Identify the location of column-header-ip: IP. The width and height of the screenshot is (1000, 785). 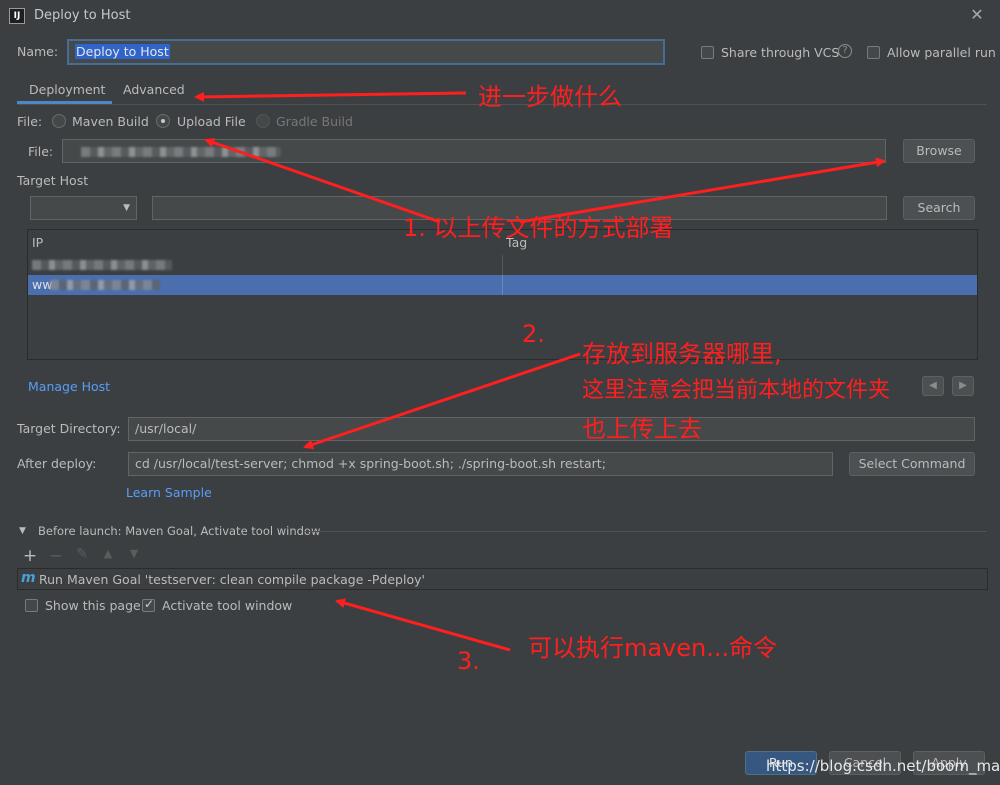
(38, 242).